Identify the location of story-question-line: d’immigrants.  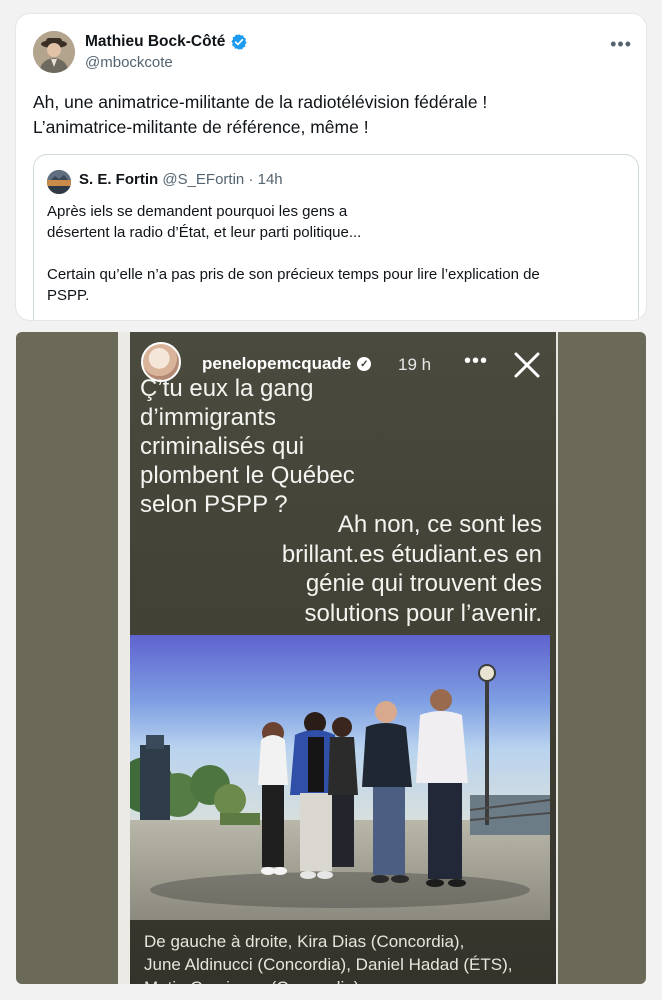
(208, 417).